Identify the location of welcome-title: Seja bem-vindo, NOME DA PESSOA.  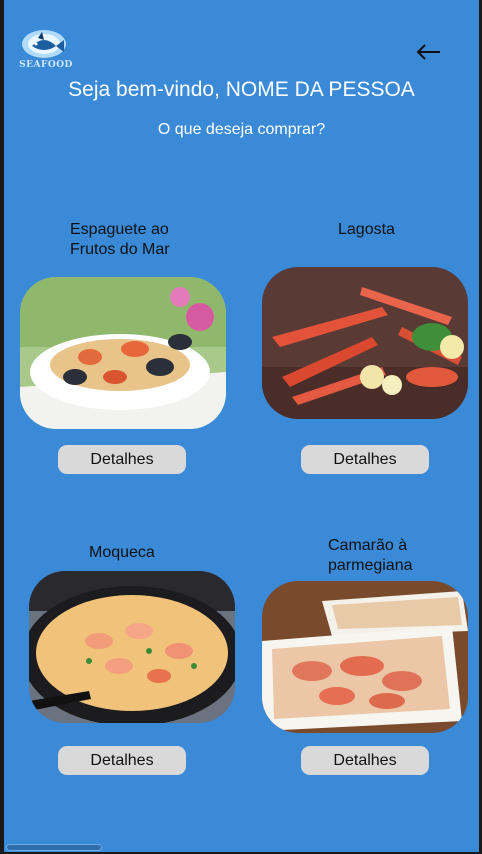
(241, 89).